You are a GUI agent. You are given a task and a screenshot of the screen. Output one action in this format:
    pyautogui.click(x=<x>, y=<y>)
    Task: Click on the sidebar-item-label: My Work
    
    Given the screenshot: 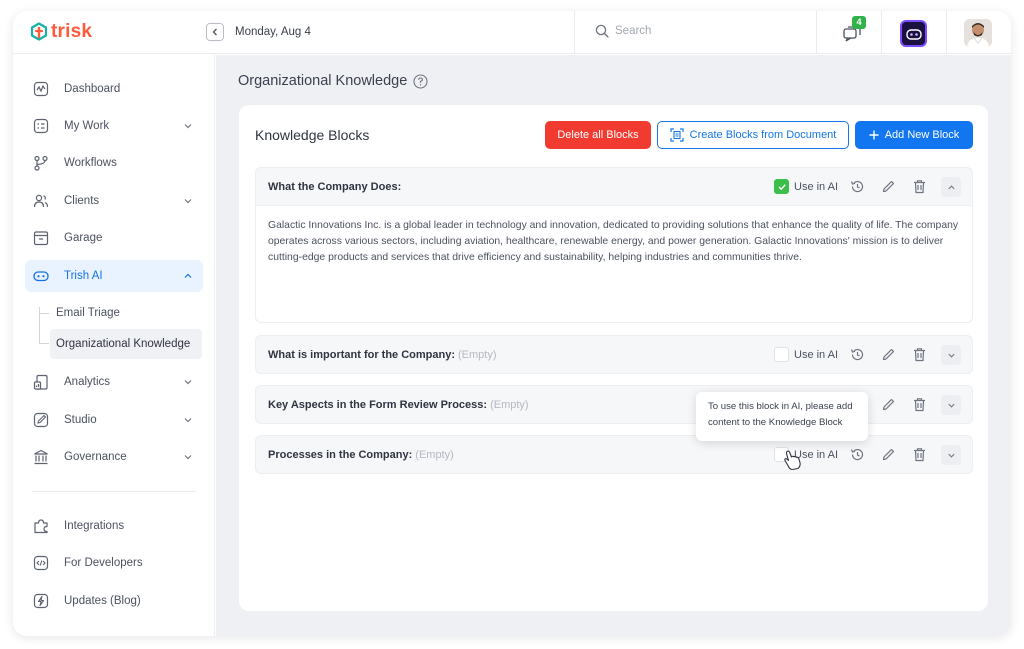 What is the action you would take?
    pyautogui.click(x=87, y=126)
    